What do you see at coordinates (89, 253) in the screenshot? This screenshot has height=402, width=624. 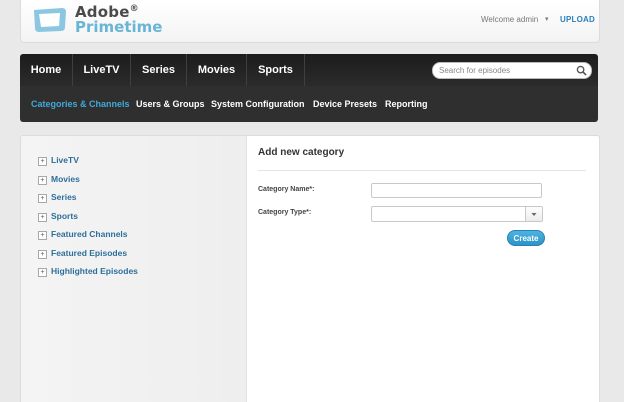 I see `tree-item-label: Featured Episodes` at bounding box center [89, 253].